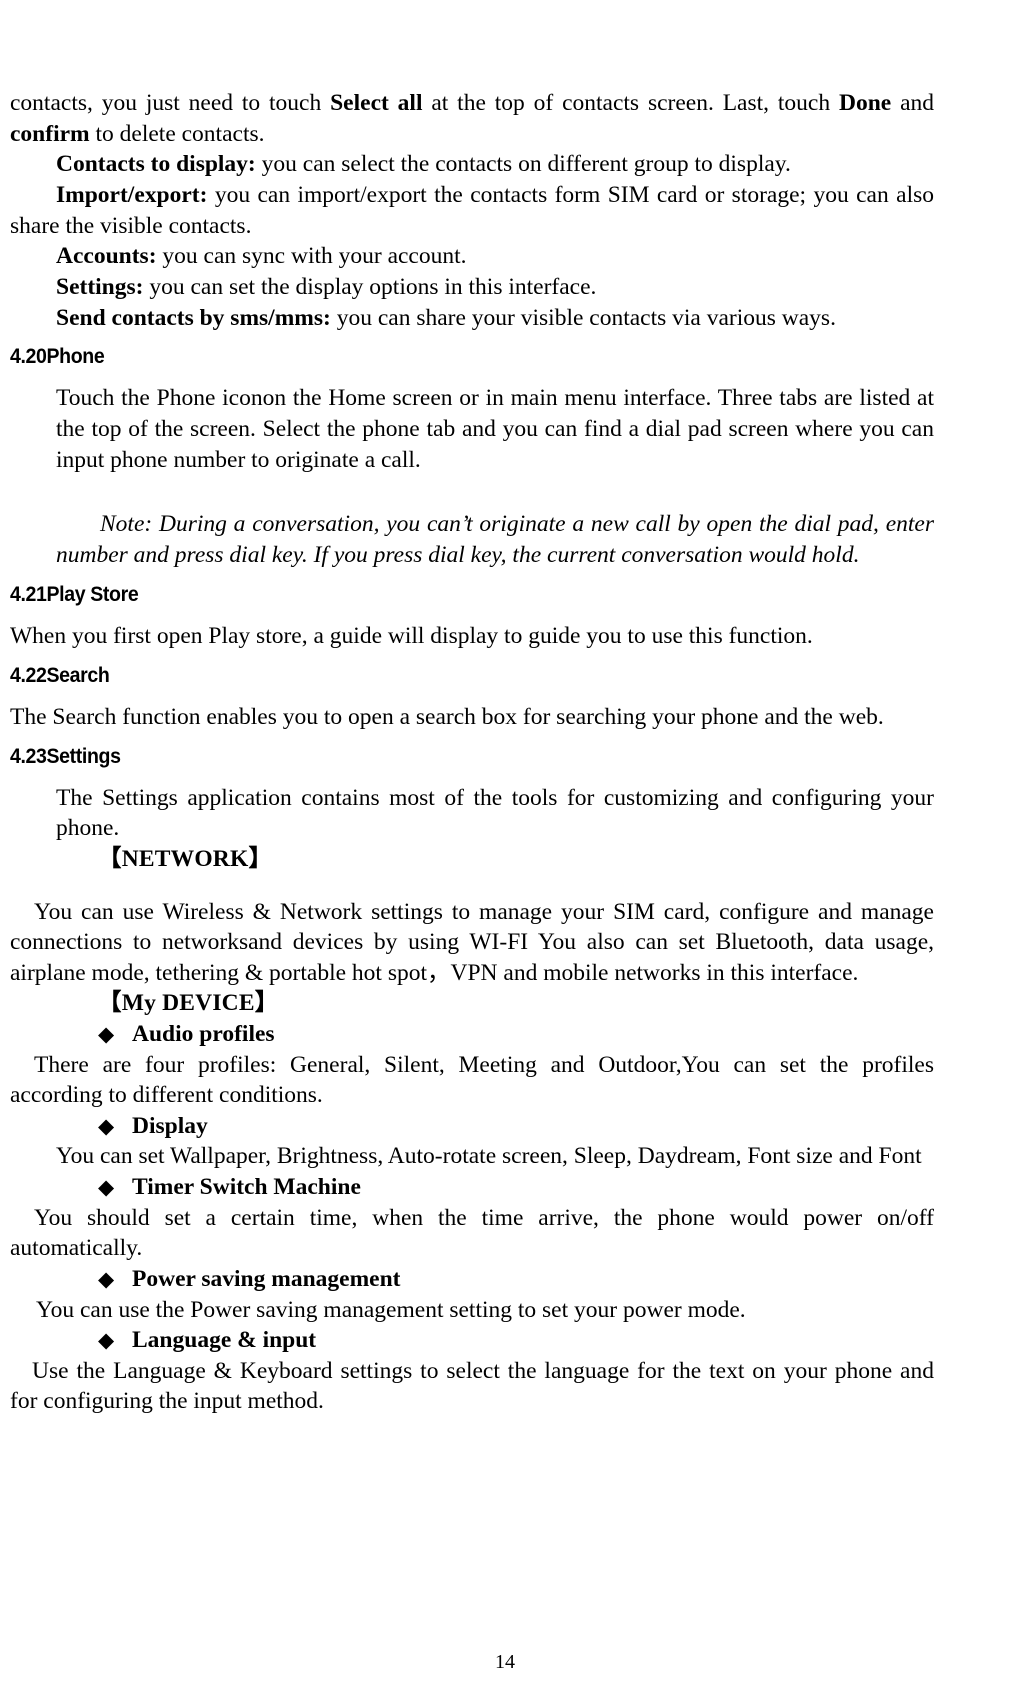  I want to click on page-number: 14, so click(505, 1662).